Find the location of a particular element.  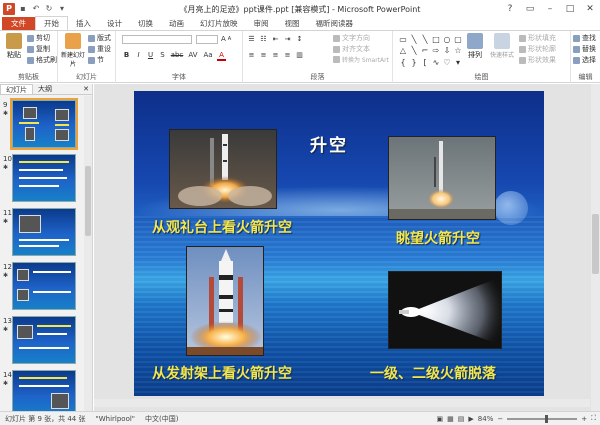

close-pane-icon: ✕ is located at coordinates (85, 89).